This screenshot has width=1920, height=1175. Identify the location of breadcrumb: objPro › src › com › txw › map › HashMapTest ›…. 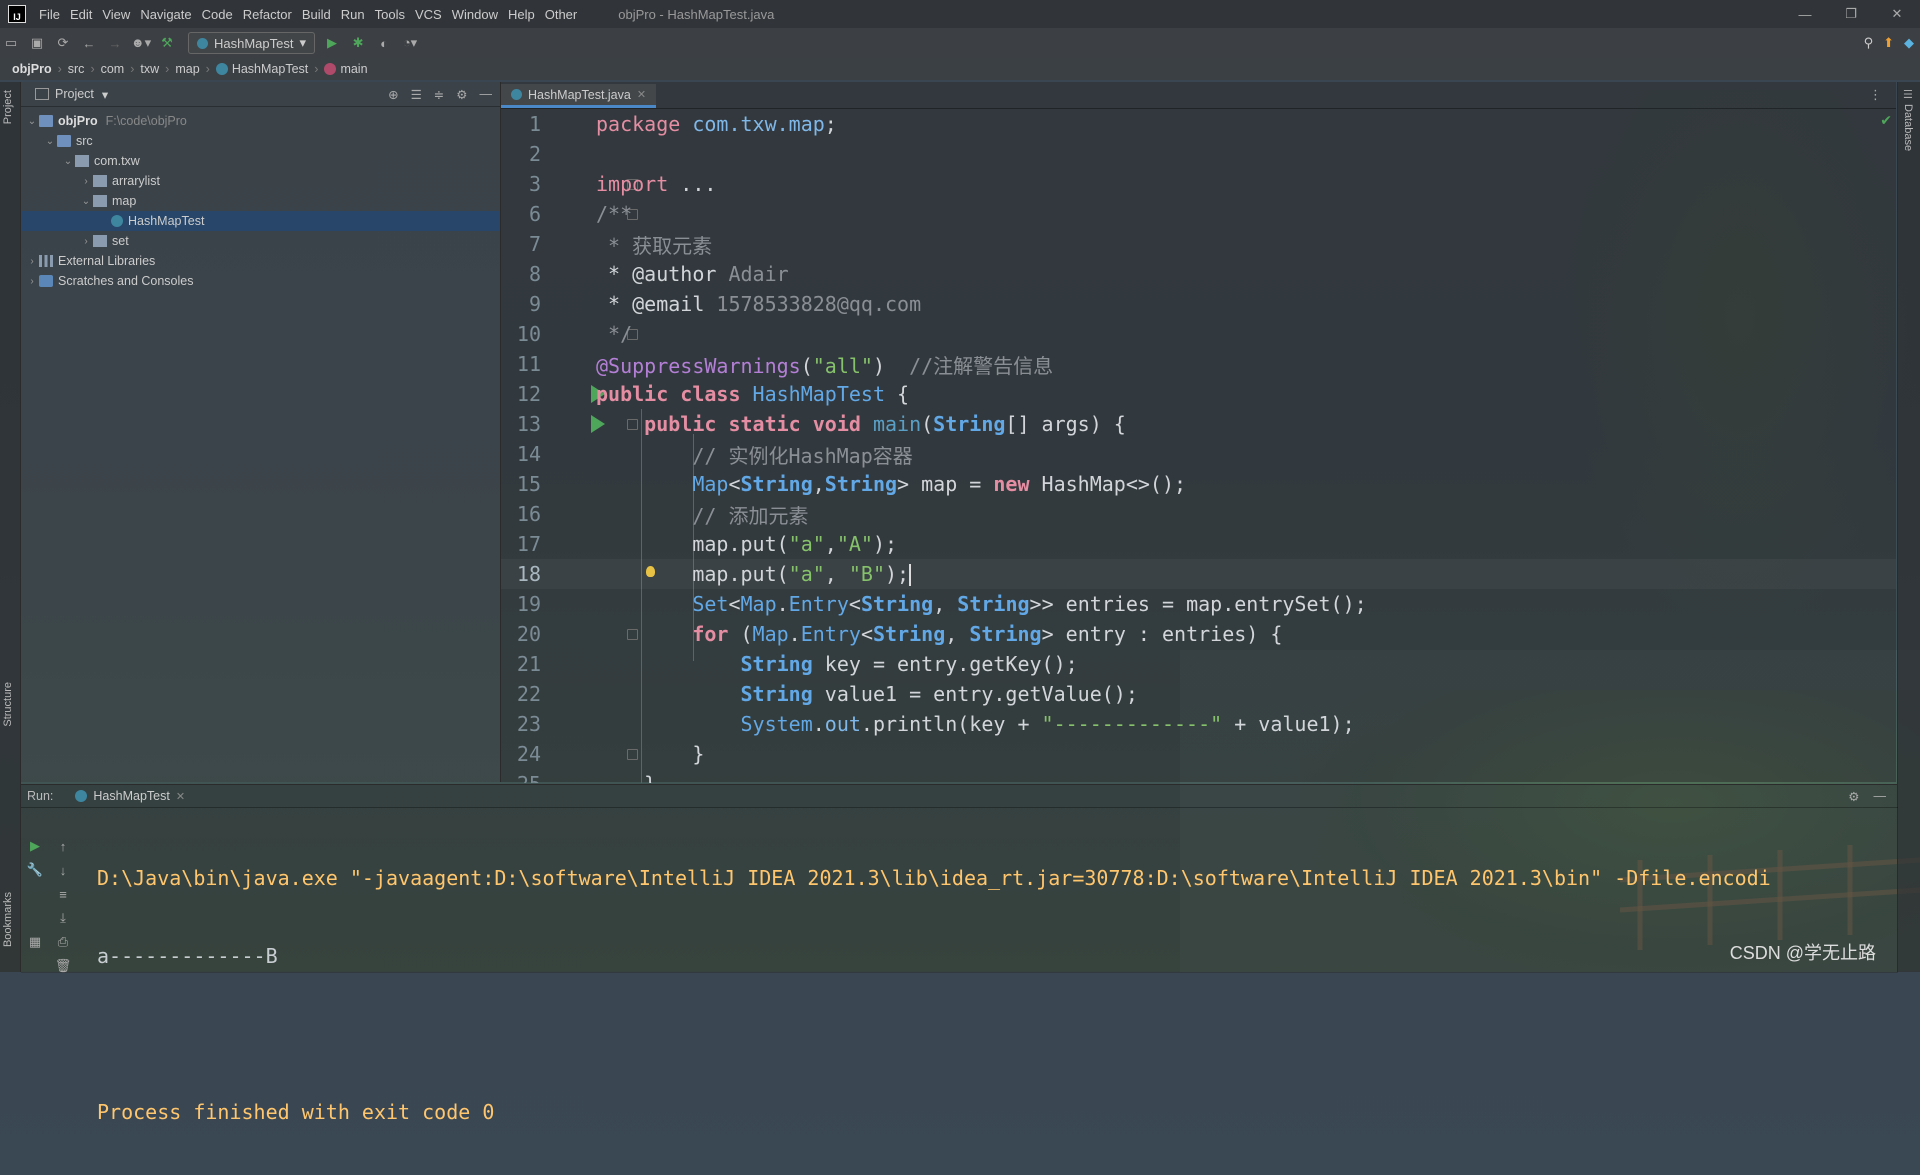
(960, 69).